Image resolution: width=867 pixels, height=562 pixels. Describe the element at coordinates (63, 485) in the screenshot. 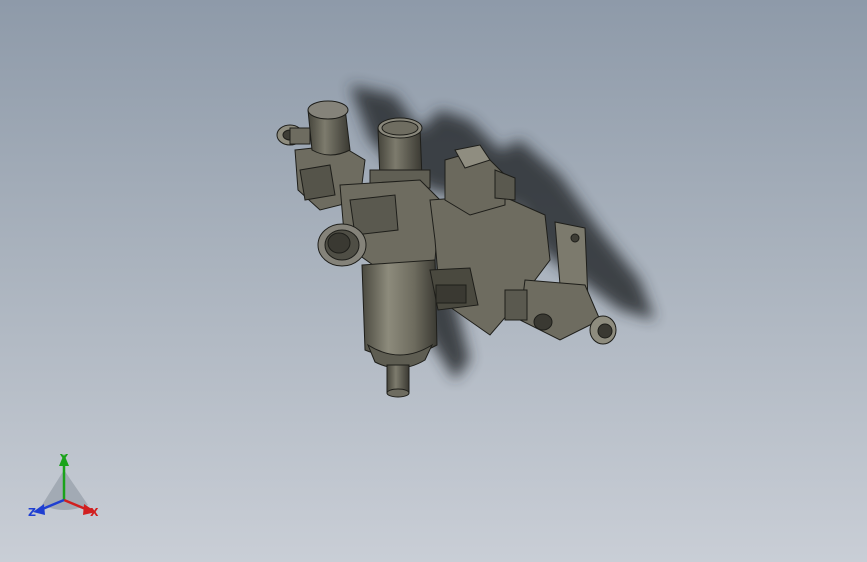

I see `view-orientation-triad: Y X Z` at that location.